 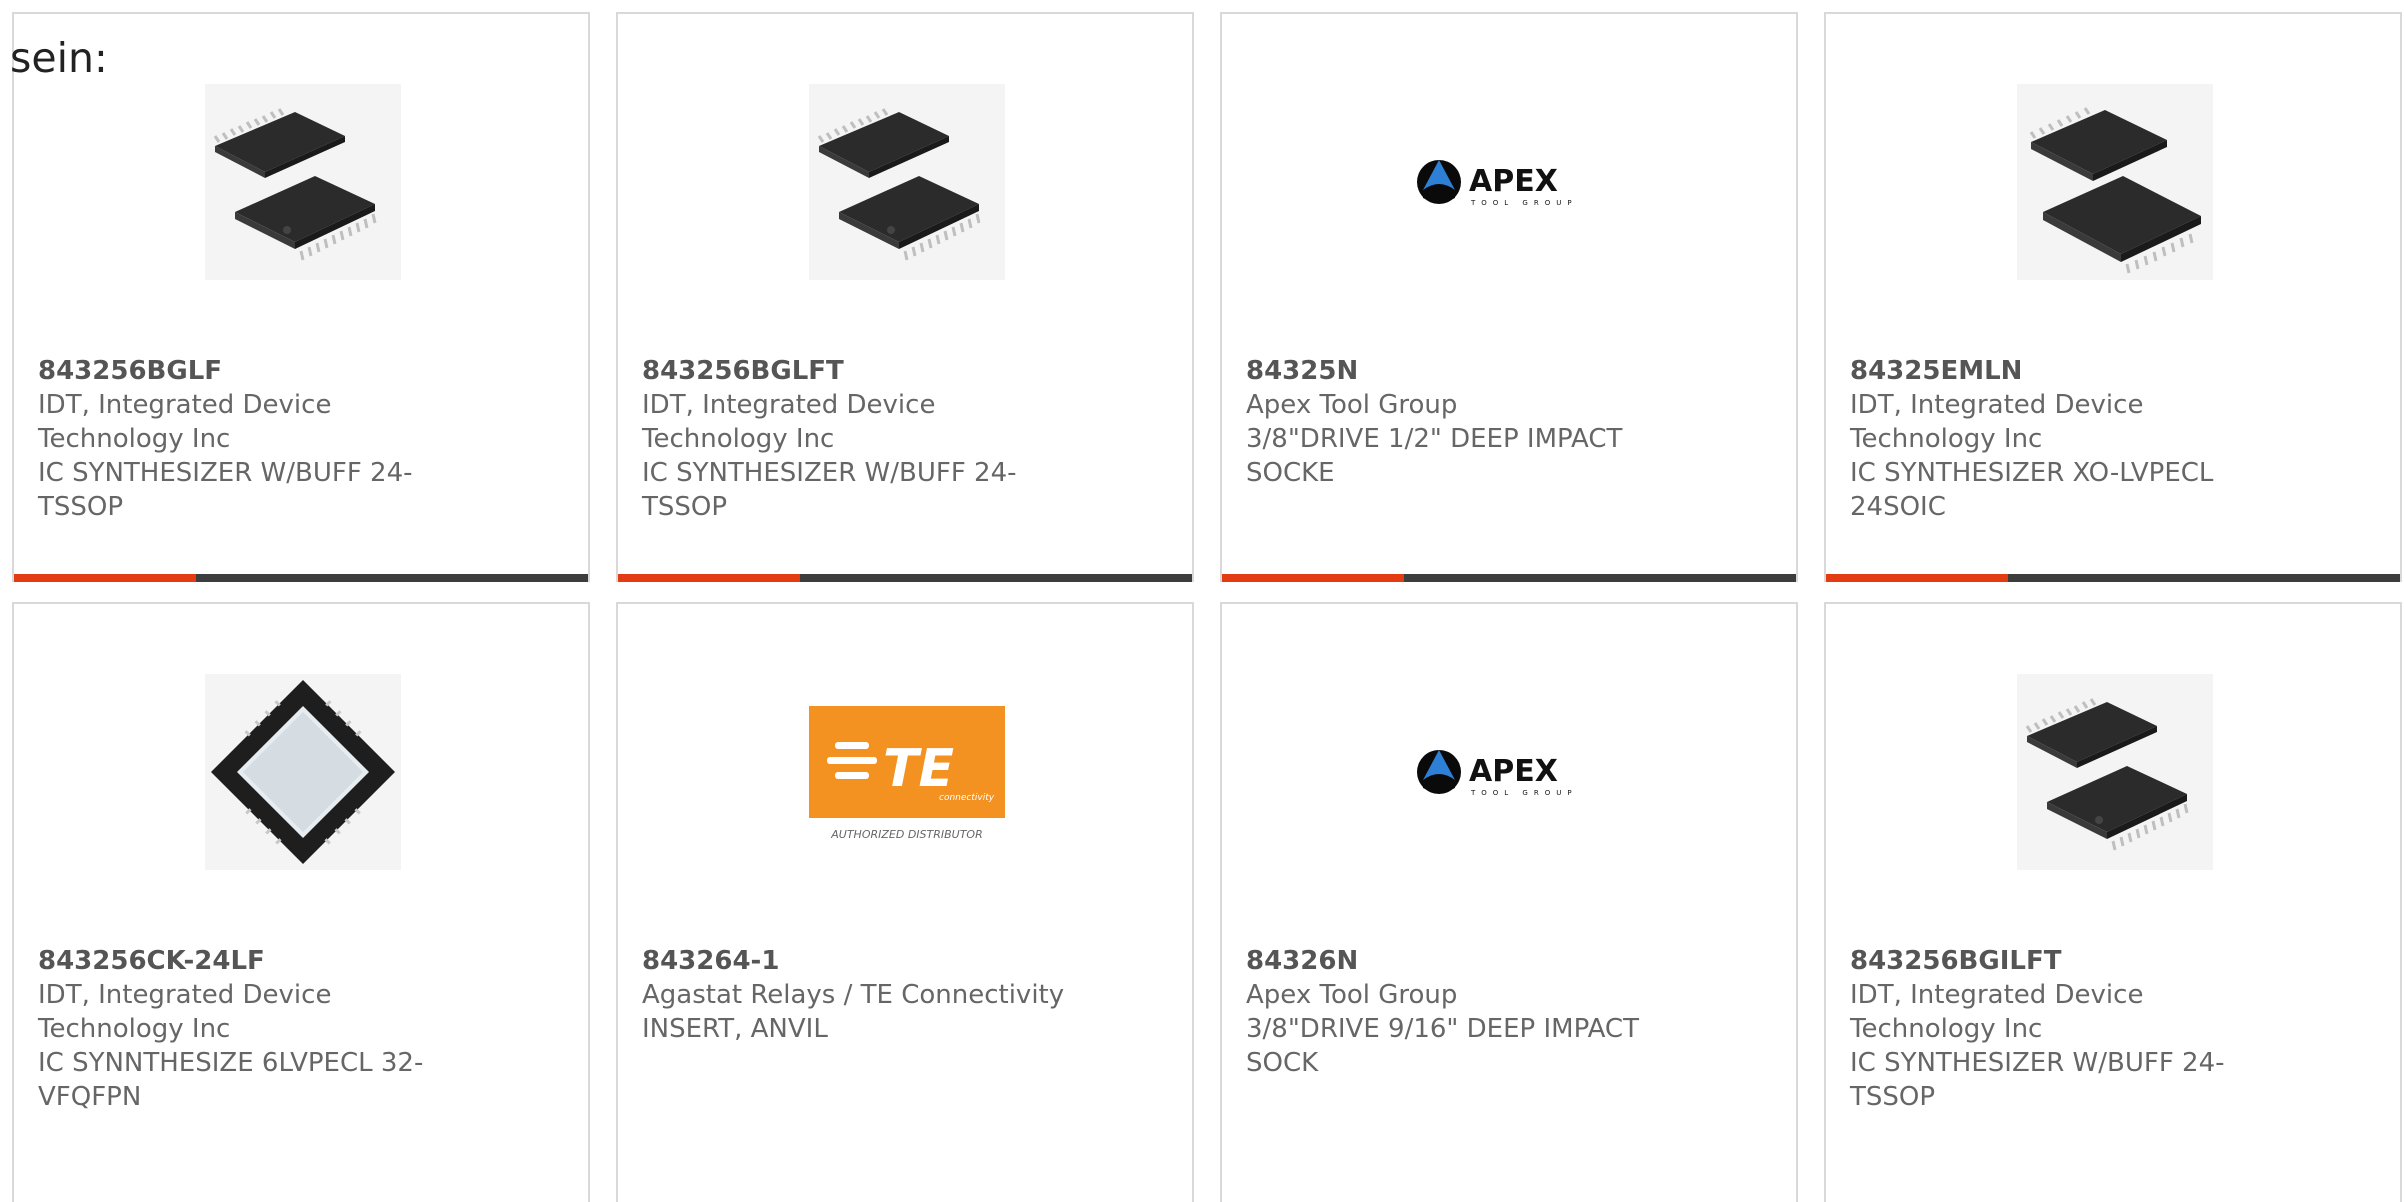 I want to click on description: 3/8"DRIVE 1/2" DEEP IMPACT SOCKE, so click(x=1434, y=456).